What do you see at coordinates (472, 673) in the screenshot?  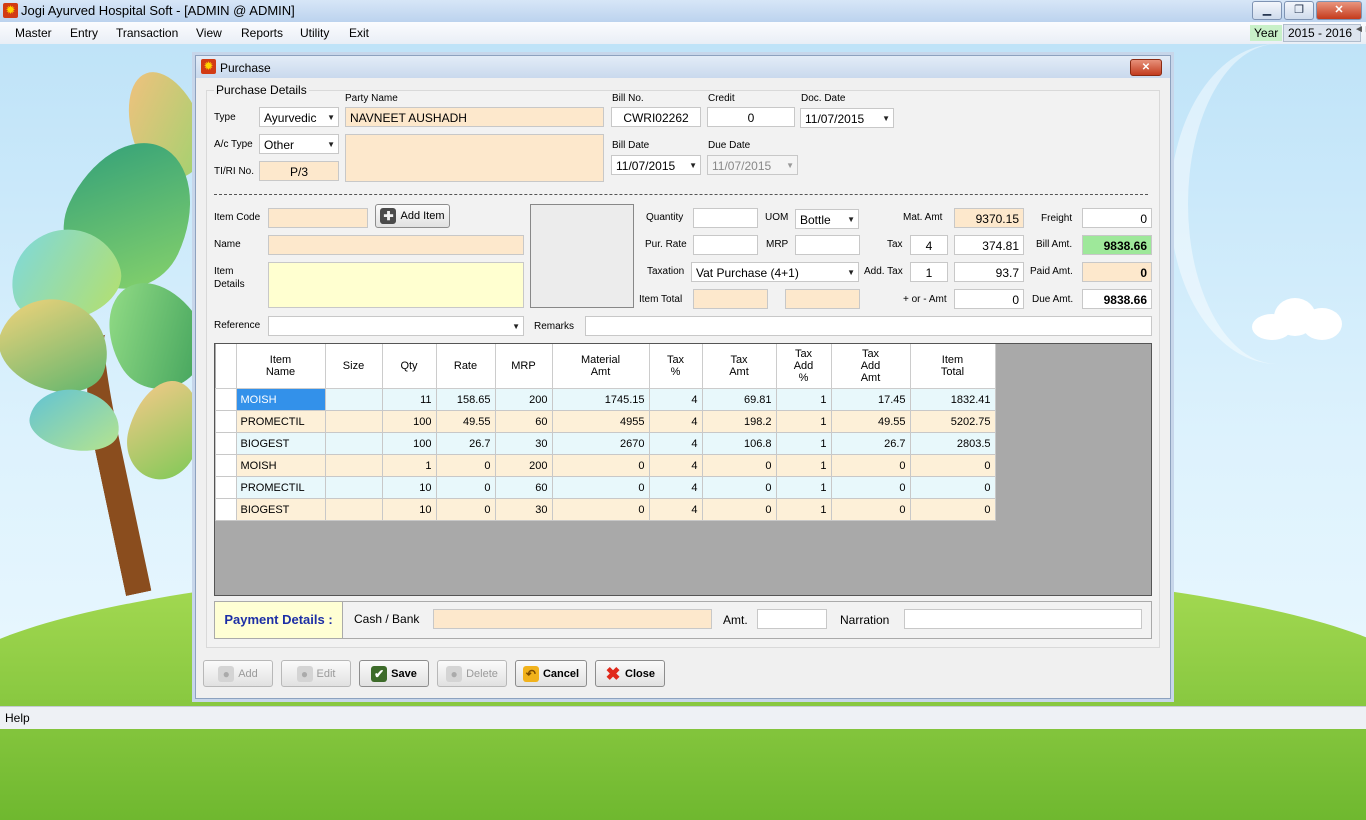 I see `delete-button: ● Delete` at bounding box center [472, 673].